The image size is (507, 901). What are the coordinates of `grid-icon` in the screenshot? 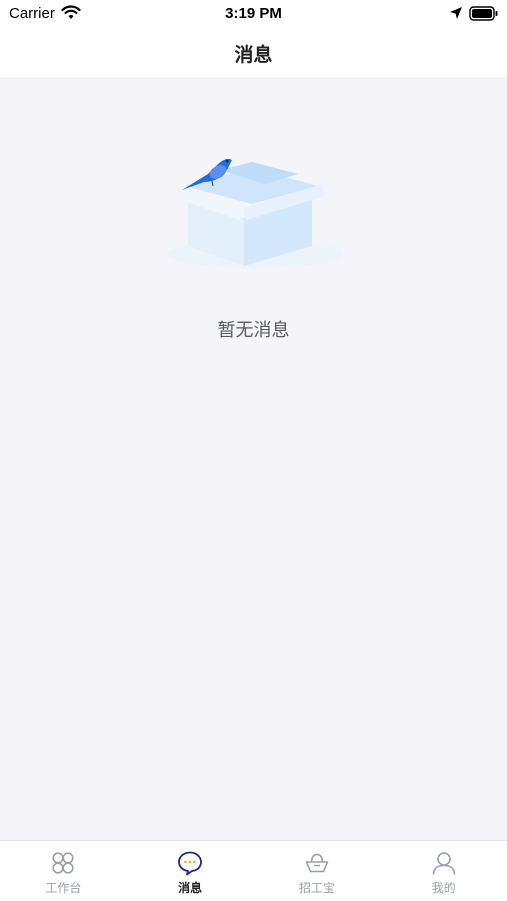 It's located at (63, 863).